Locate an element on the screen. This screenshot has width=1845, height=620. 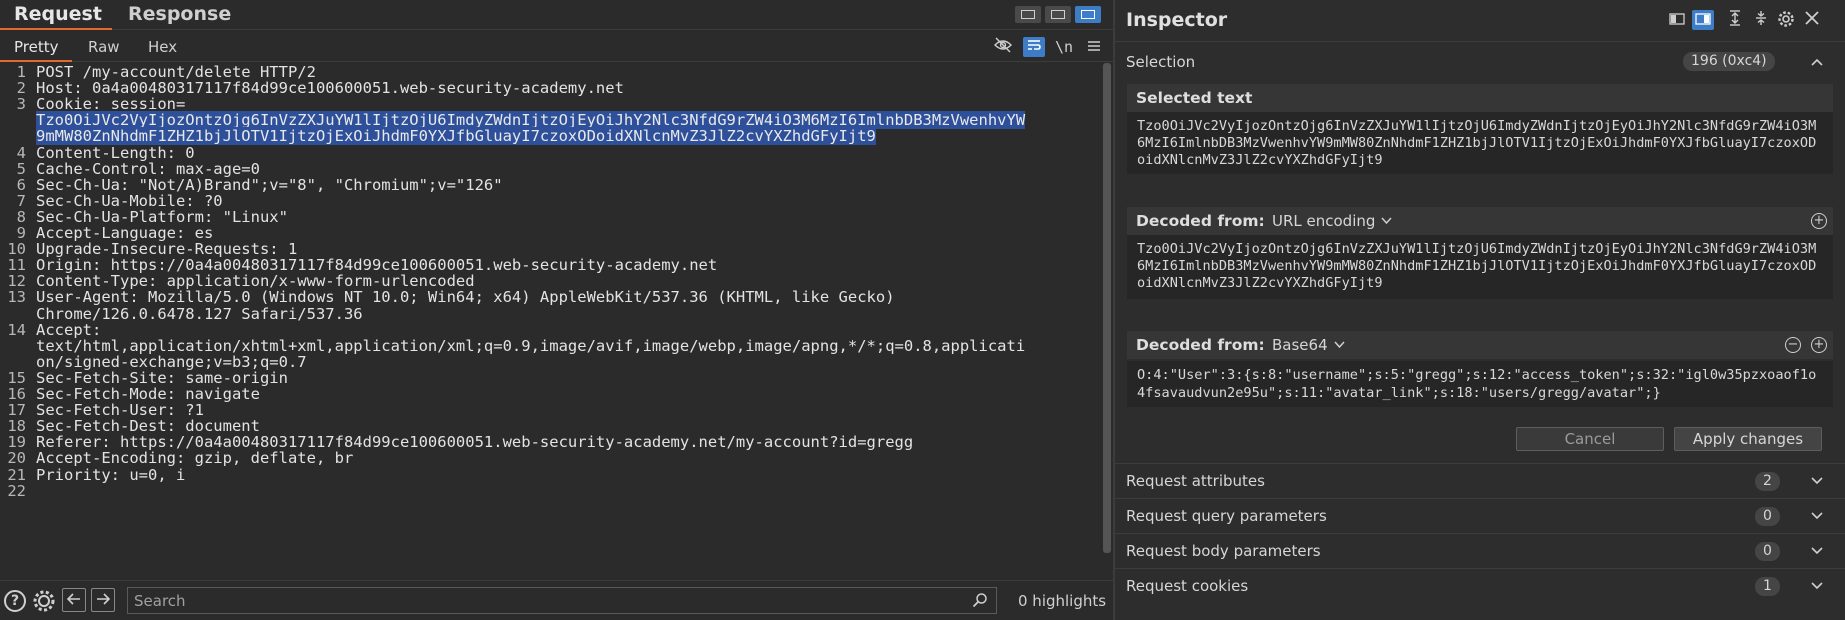
previous-match-button is located at coordinates (74, 600).